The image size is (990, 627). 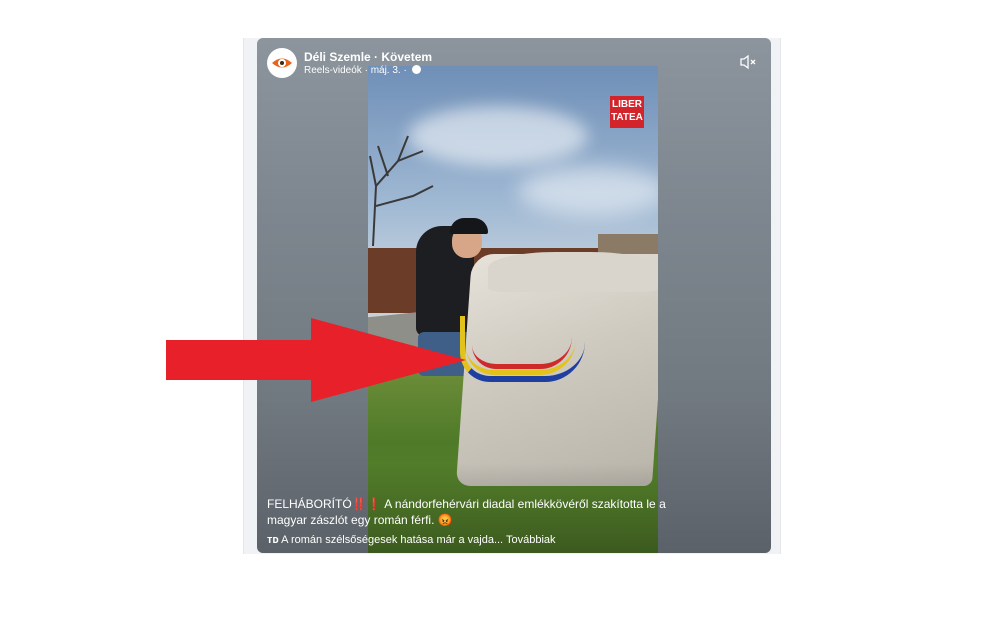 I want to click on page-name-link: Déli Szemle · Követem, so click(x=368, y=57).